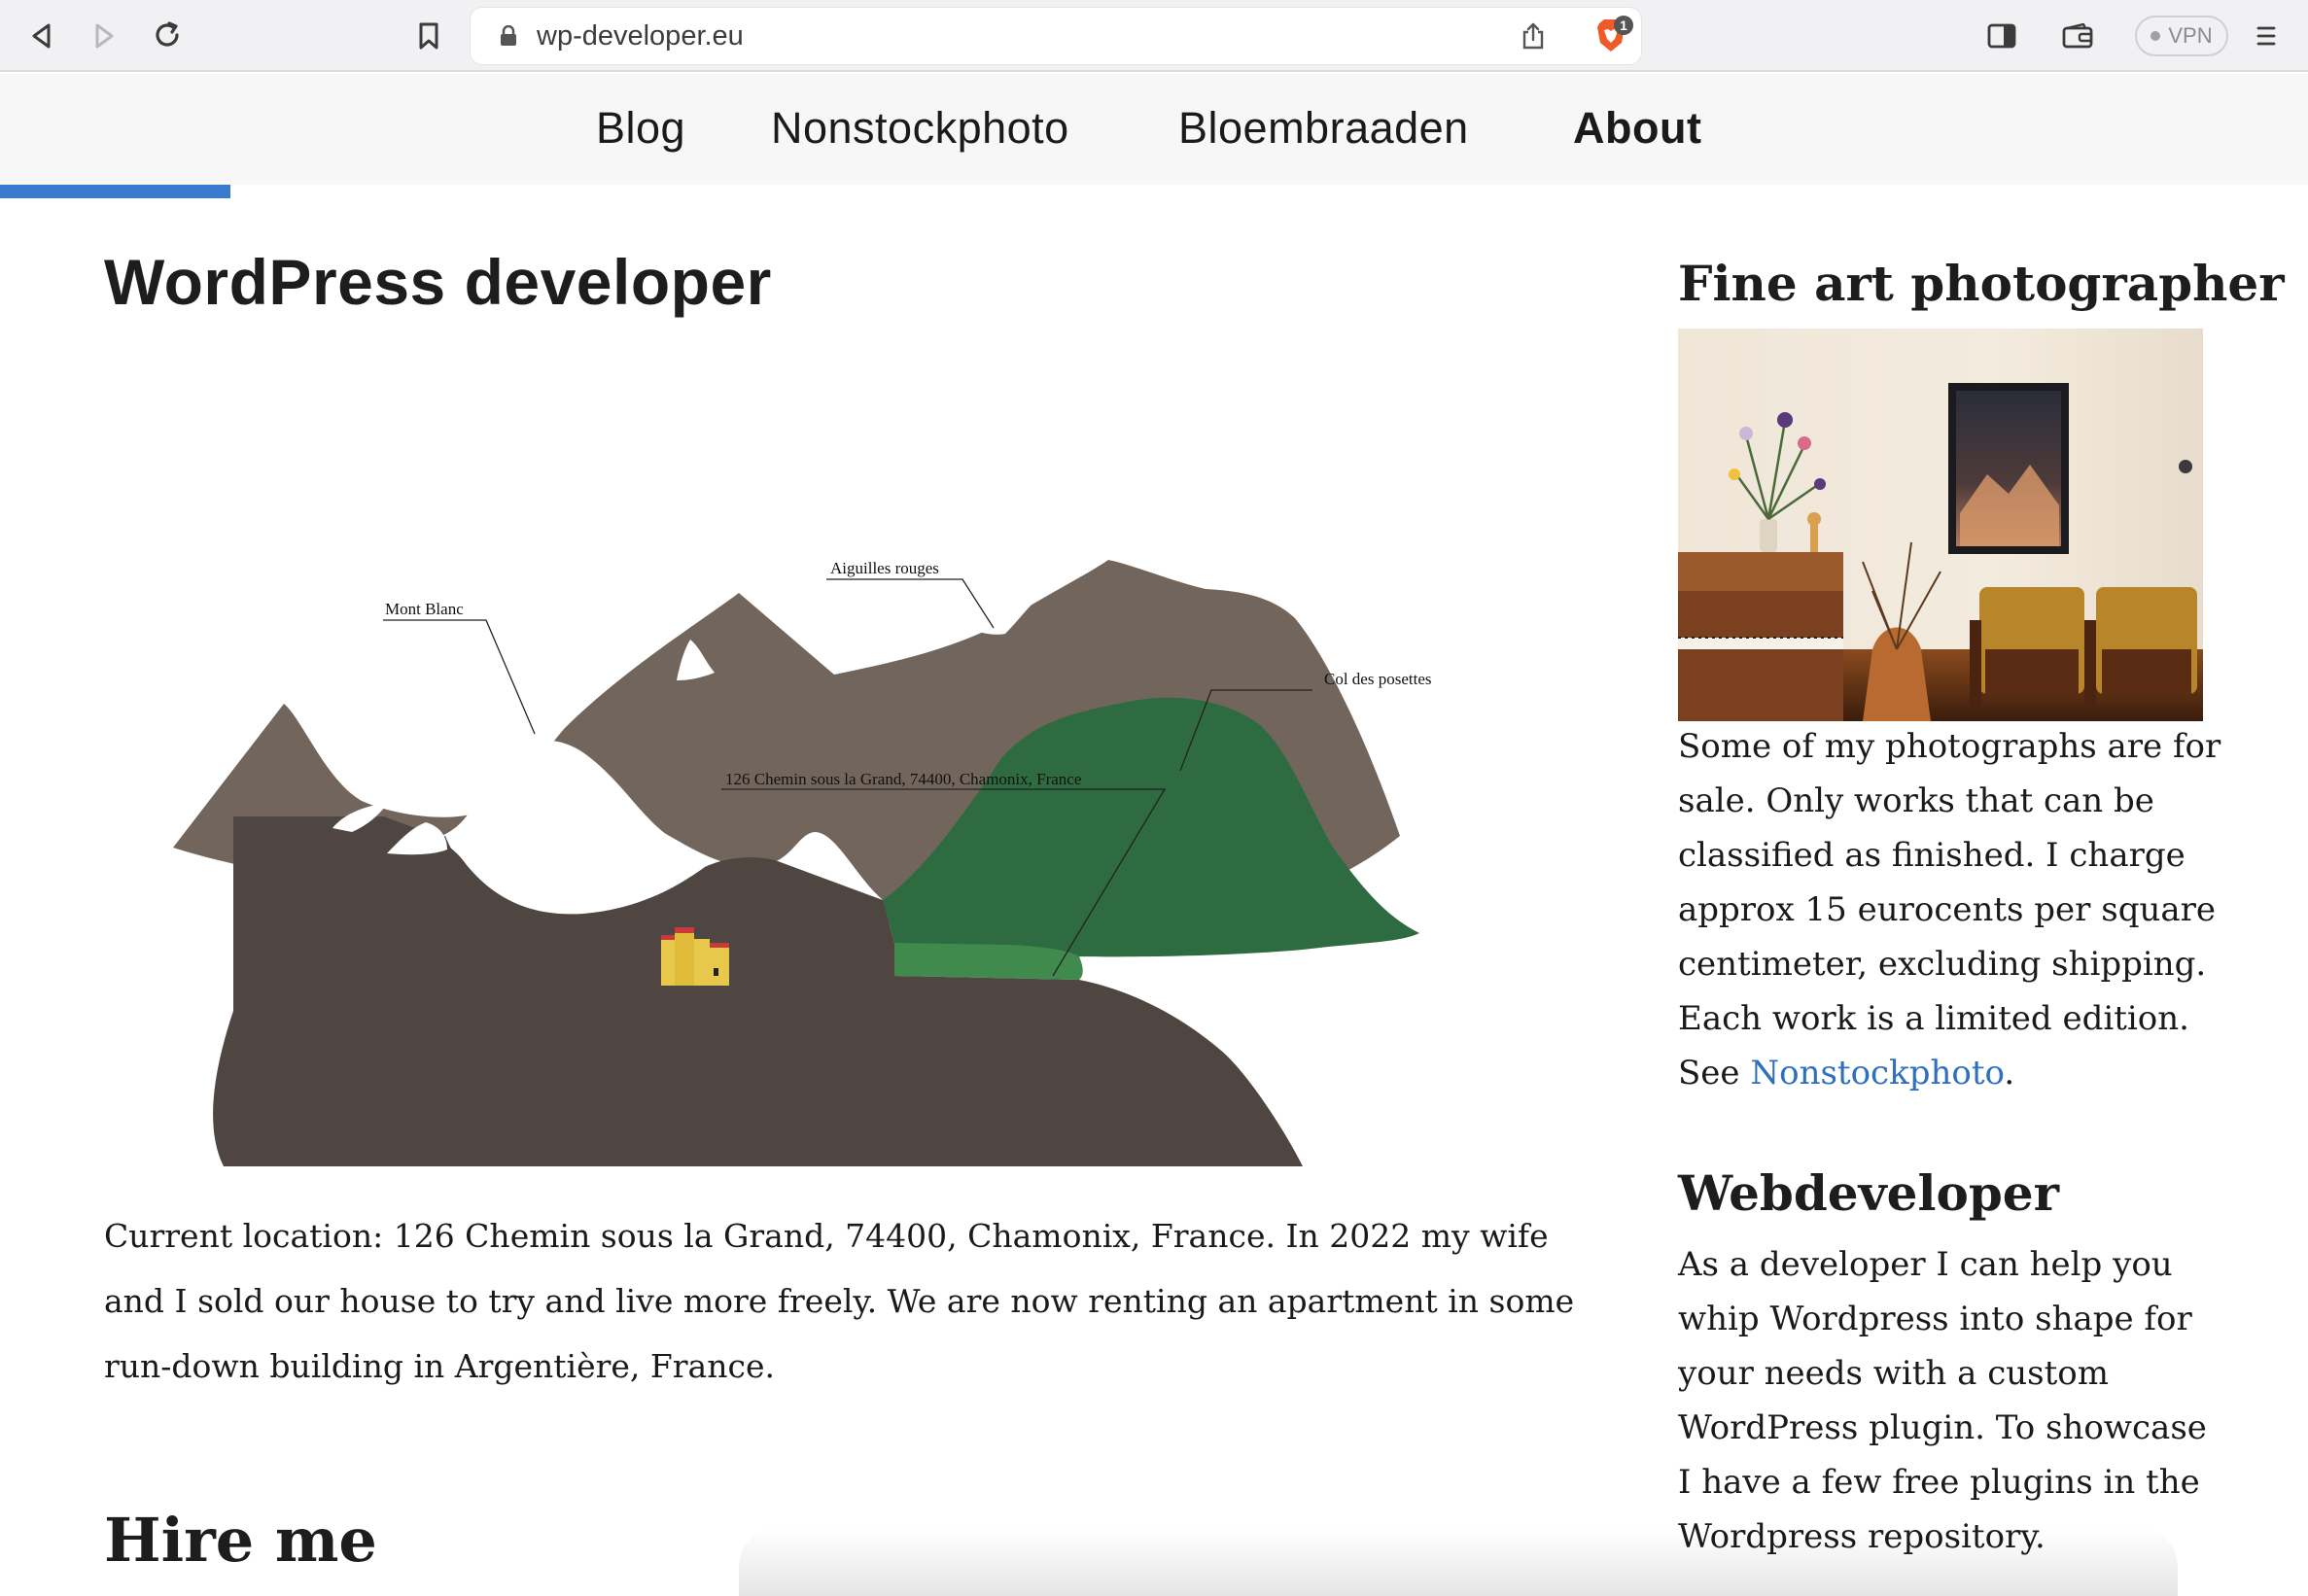 This screenshot has width=2308, height=1596. Describe the element at coordinates (1154, 129) in the screenshot. I see `site-navigation: Blog Nonstockphoto Bloembraaden About` at that location.